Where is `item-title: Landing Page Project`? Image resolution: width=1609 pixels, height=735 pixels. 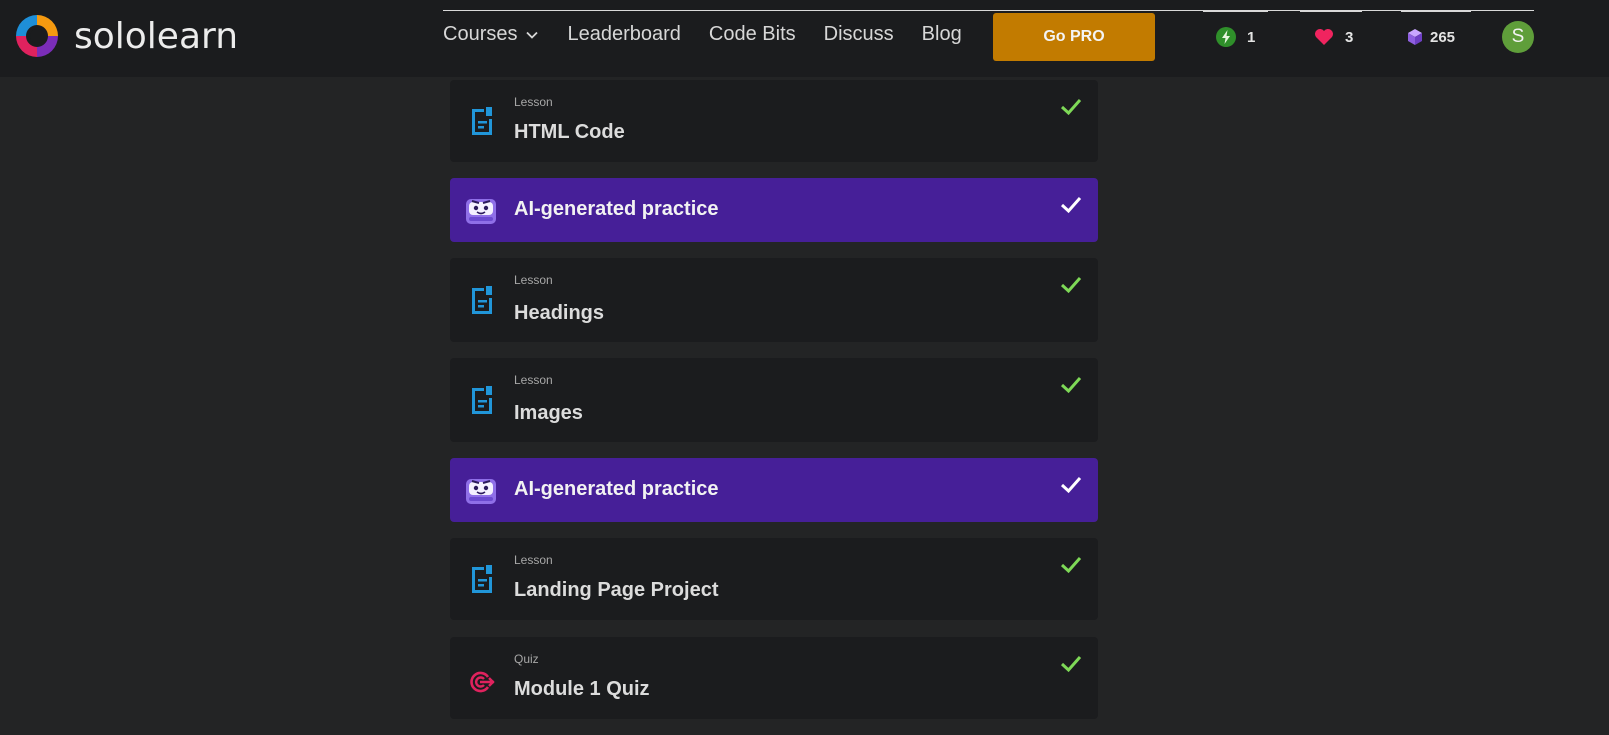 item-title: Landing Page Project is located at coordinates (616, 590).